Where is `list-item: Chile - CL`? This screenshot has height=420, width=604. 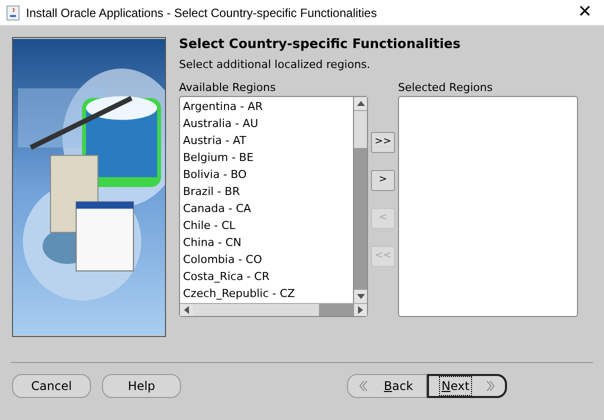 list-item: Chile - CL is located at coordinates (268, 225).